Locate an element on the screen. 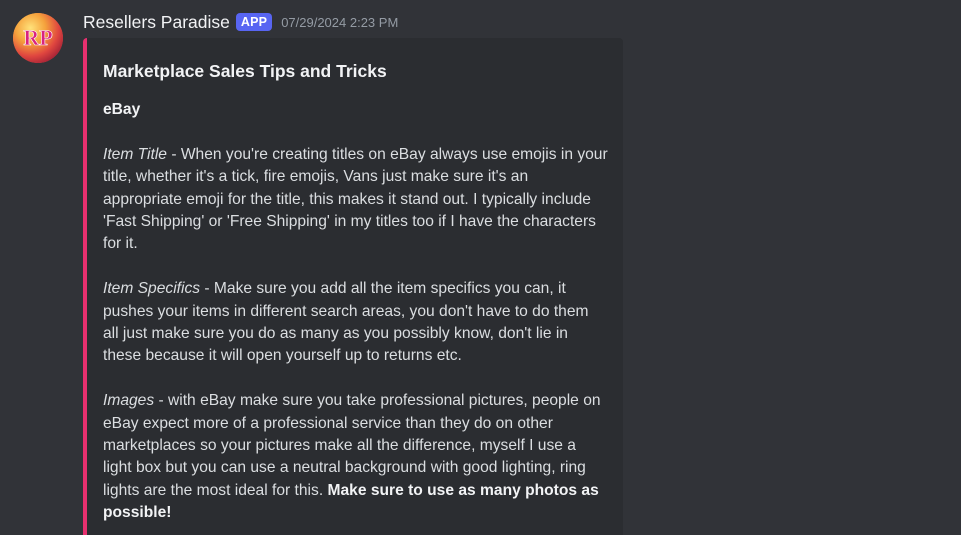 Image resolution: width=961 pixels, height=535 pixels. app-badge: APP is located at coordinates (254, 22).